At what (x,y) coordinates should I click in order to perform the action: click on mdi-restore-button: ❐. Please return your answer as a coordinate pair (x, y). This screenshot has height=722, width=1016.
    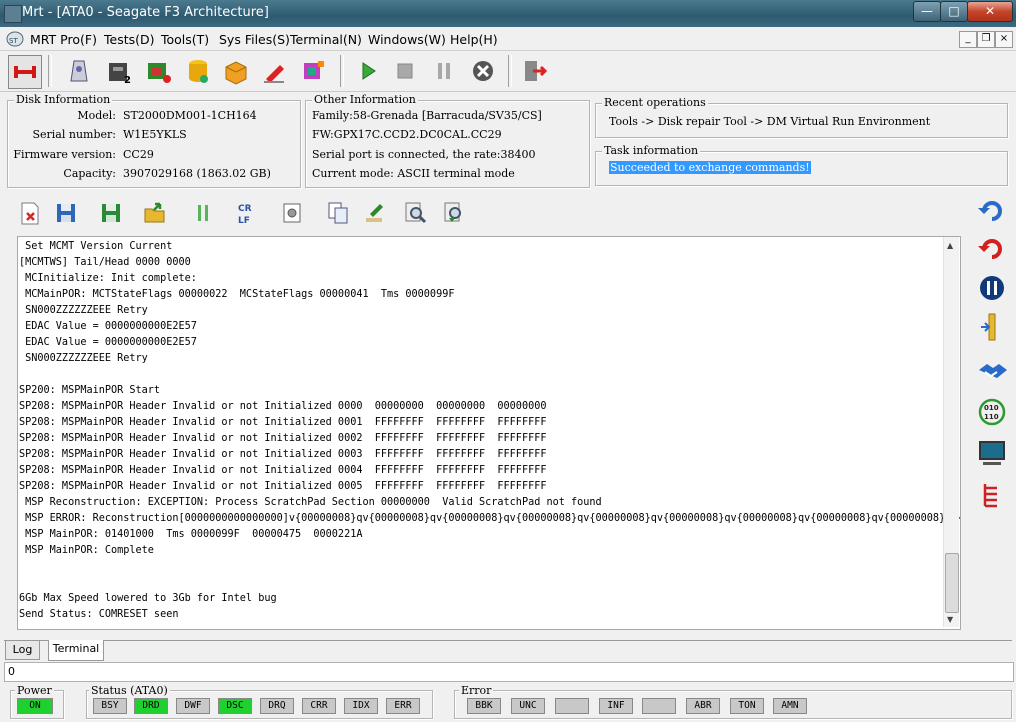
    Looking at the image, I should click on (986, 39).